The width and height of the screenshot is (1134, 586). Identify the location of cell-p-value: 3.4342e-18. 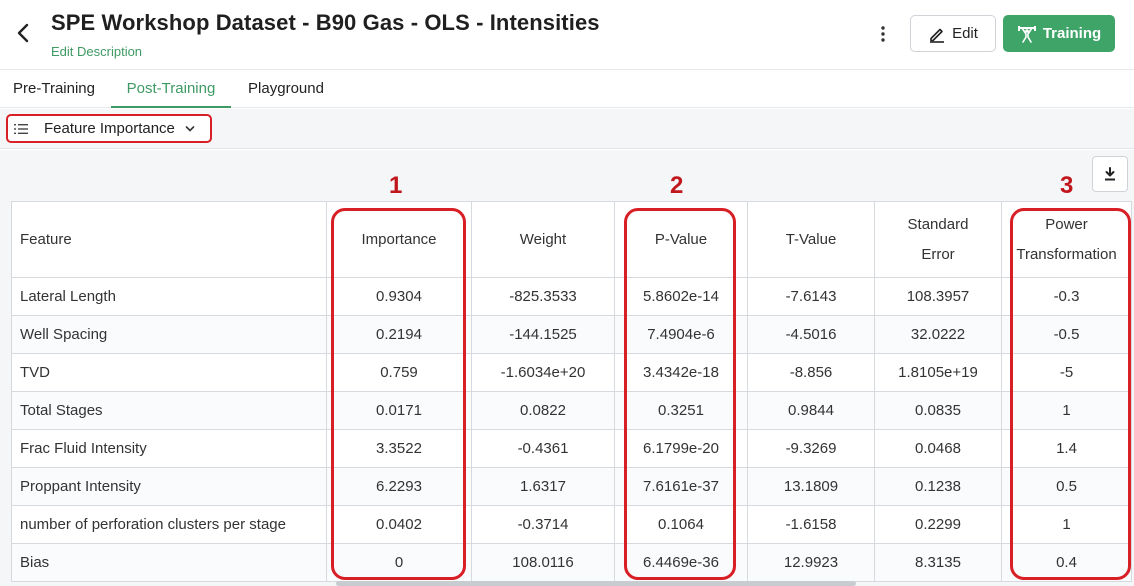
(681, 372).